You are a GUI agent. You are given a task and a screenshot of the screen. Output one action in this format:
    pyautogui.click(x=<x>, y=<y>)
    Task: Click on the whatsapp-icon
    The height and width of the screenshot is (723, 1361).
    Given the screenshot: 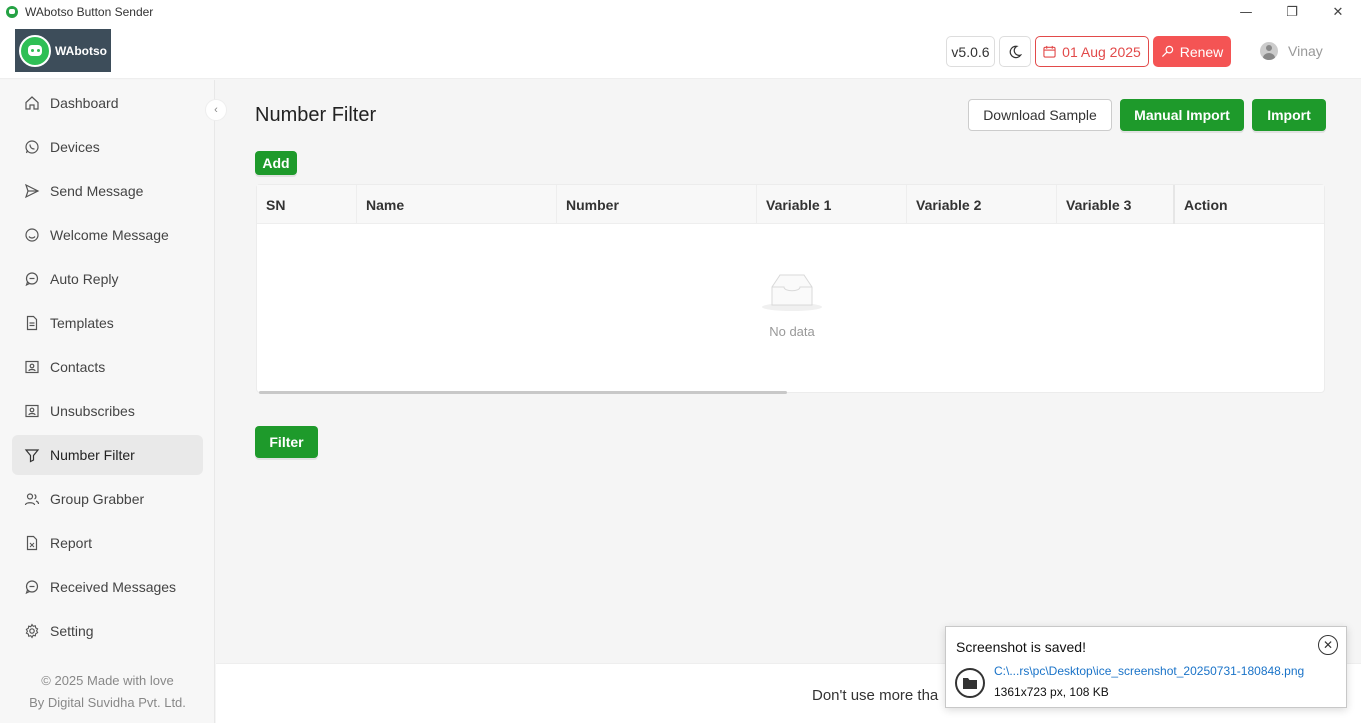 What is the action you would take?
    pyautogui.click(x=32, y=147)
    